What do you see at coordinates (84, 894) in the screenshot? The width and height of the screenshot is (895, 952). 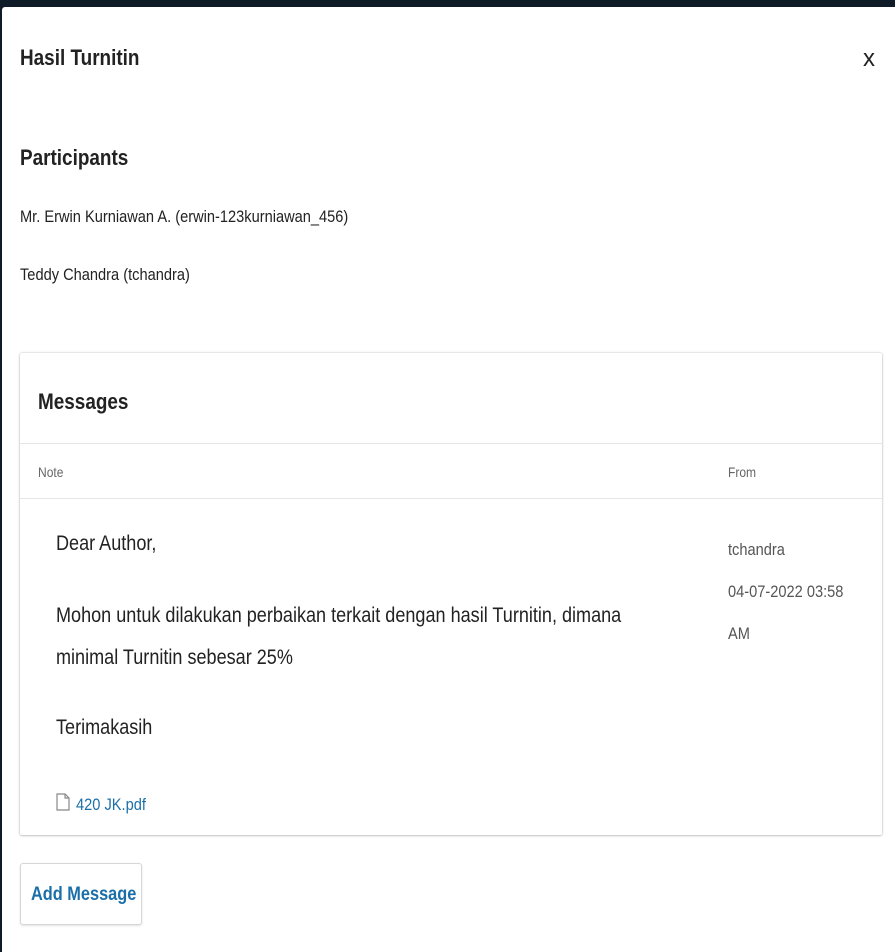 I see `add-message-label: Add Message` at bounding box center [84, 894].